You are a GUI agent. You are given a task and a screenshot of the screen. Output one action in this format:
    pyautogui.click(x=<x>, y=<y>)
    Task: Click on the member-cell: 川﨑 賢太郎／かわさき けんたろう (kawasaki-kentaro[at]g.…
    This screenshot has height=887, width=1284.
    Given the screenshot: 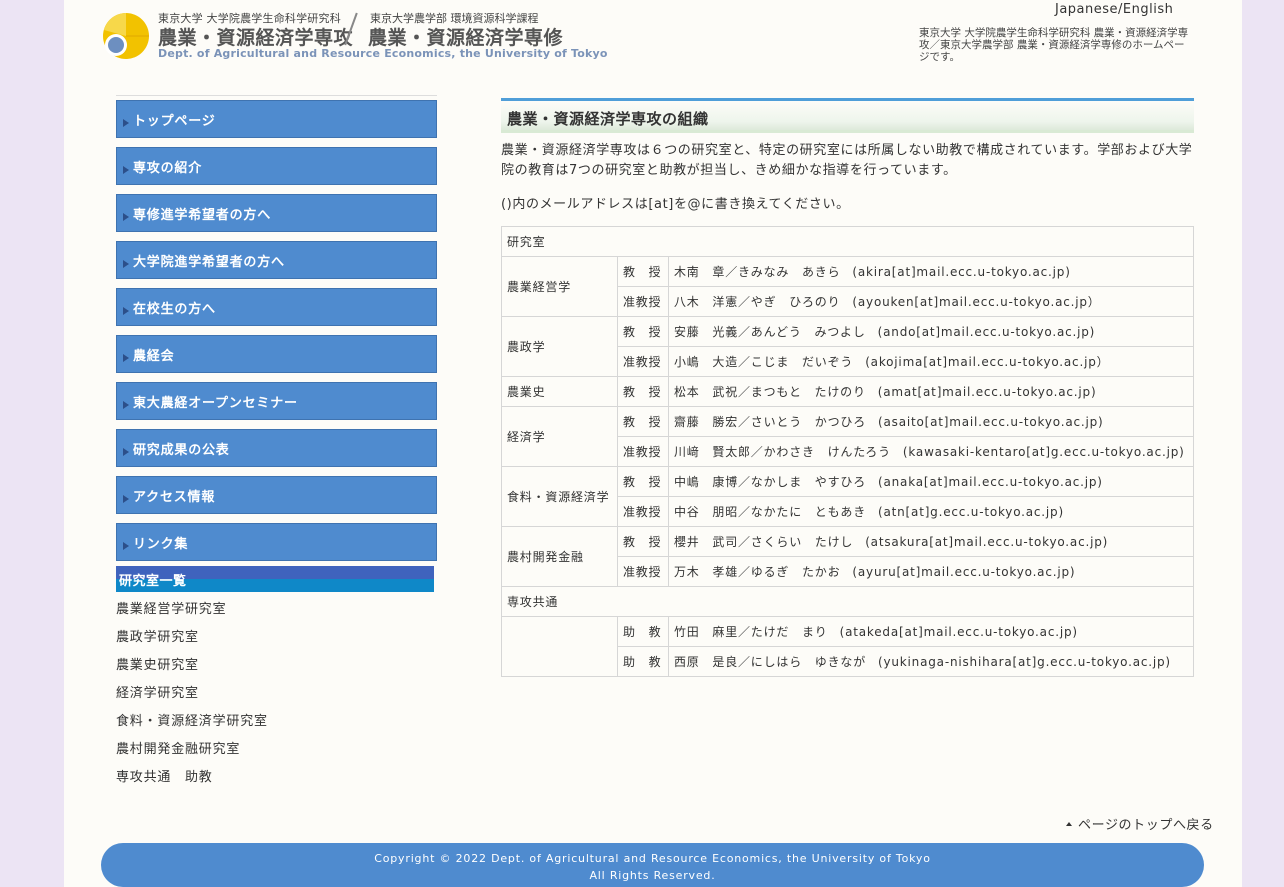 What is the action you would take?
    pyautogui.click(x=931, y=451)
    